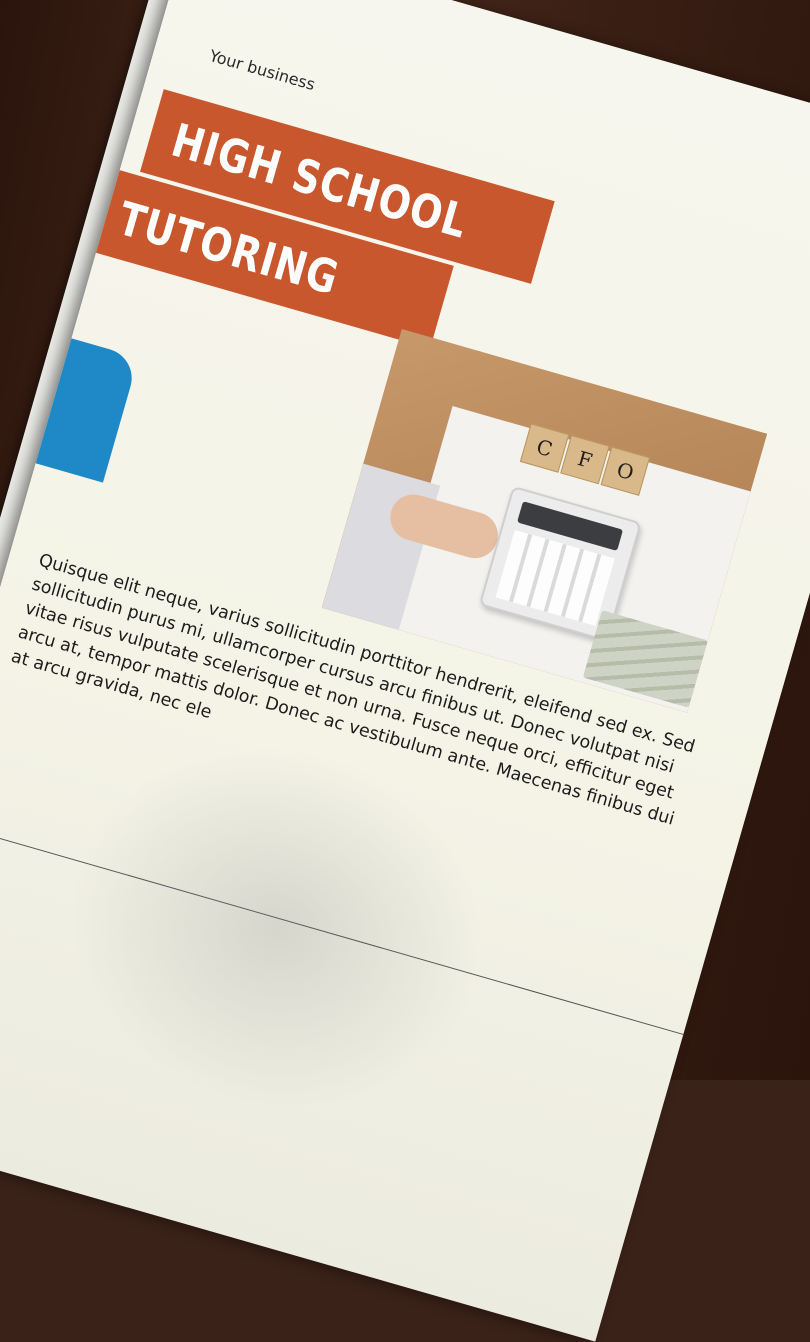 This screenshot has width=810, height=1342. Describe the element at coordinates (341, 921) in the screenshot. I see `divider` at that location.